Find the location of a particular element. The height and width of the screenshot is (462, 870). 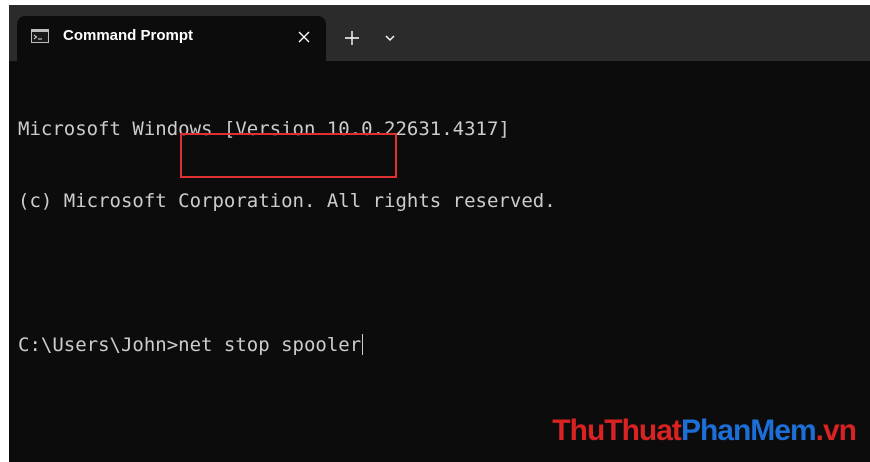

tab-title: Command Prompt is located at coordinates (128, 35).